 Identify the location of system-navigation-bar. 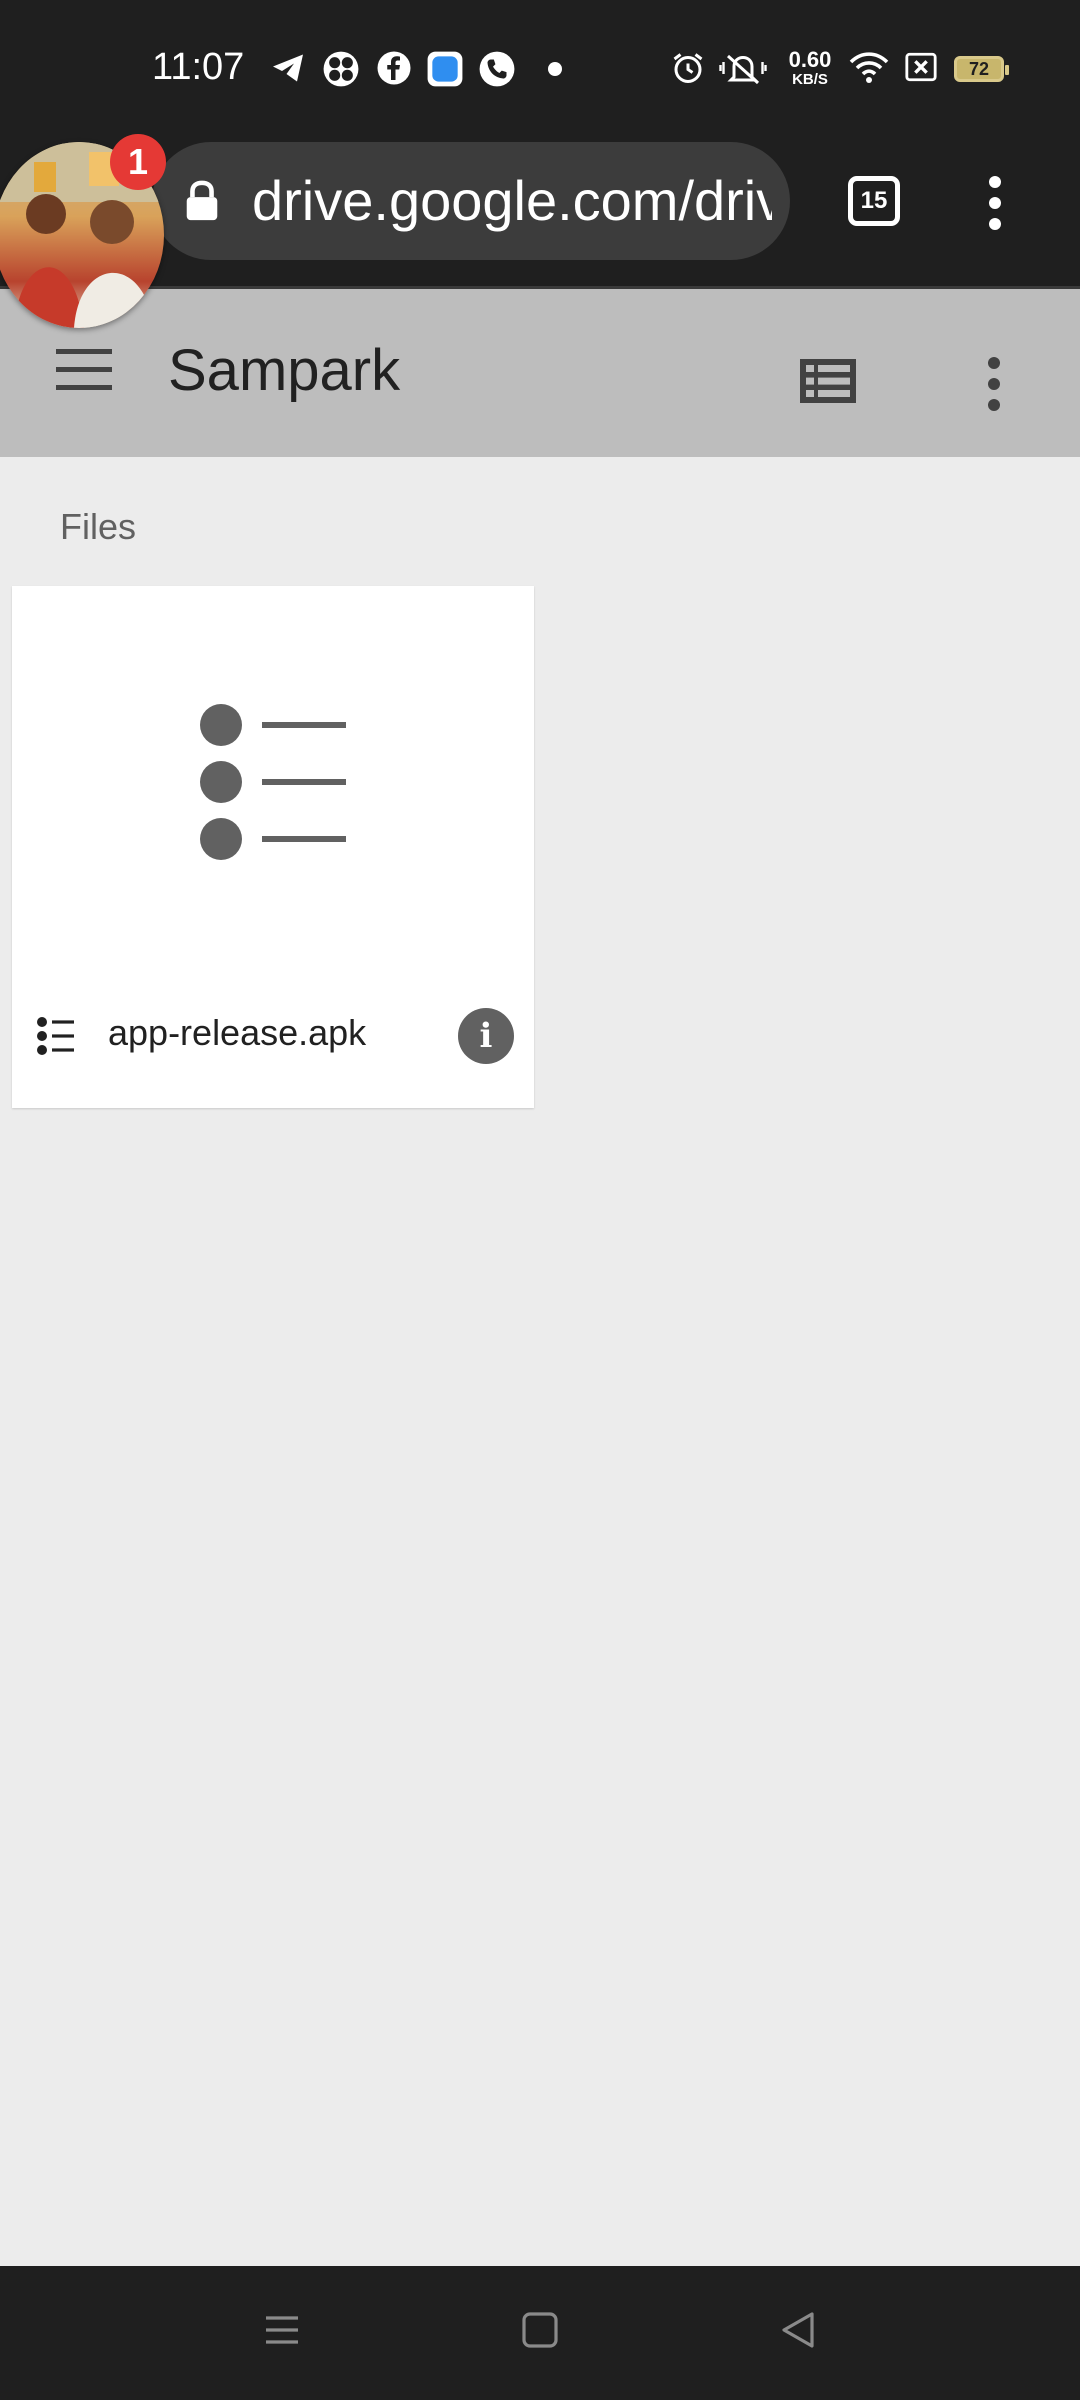
(540, 2333).